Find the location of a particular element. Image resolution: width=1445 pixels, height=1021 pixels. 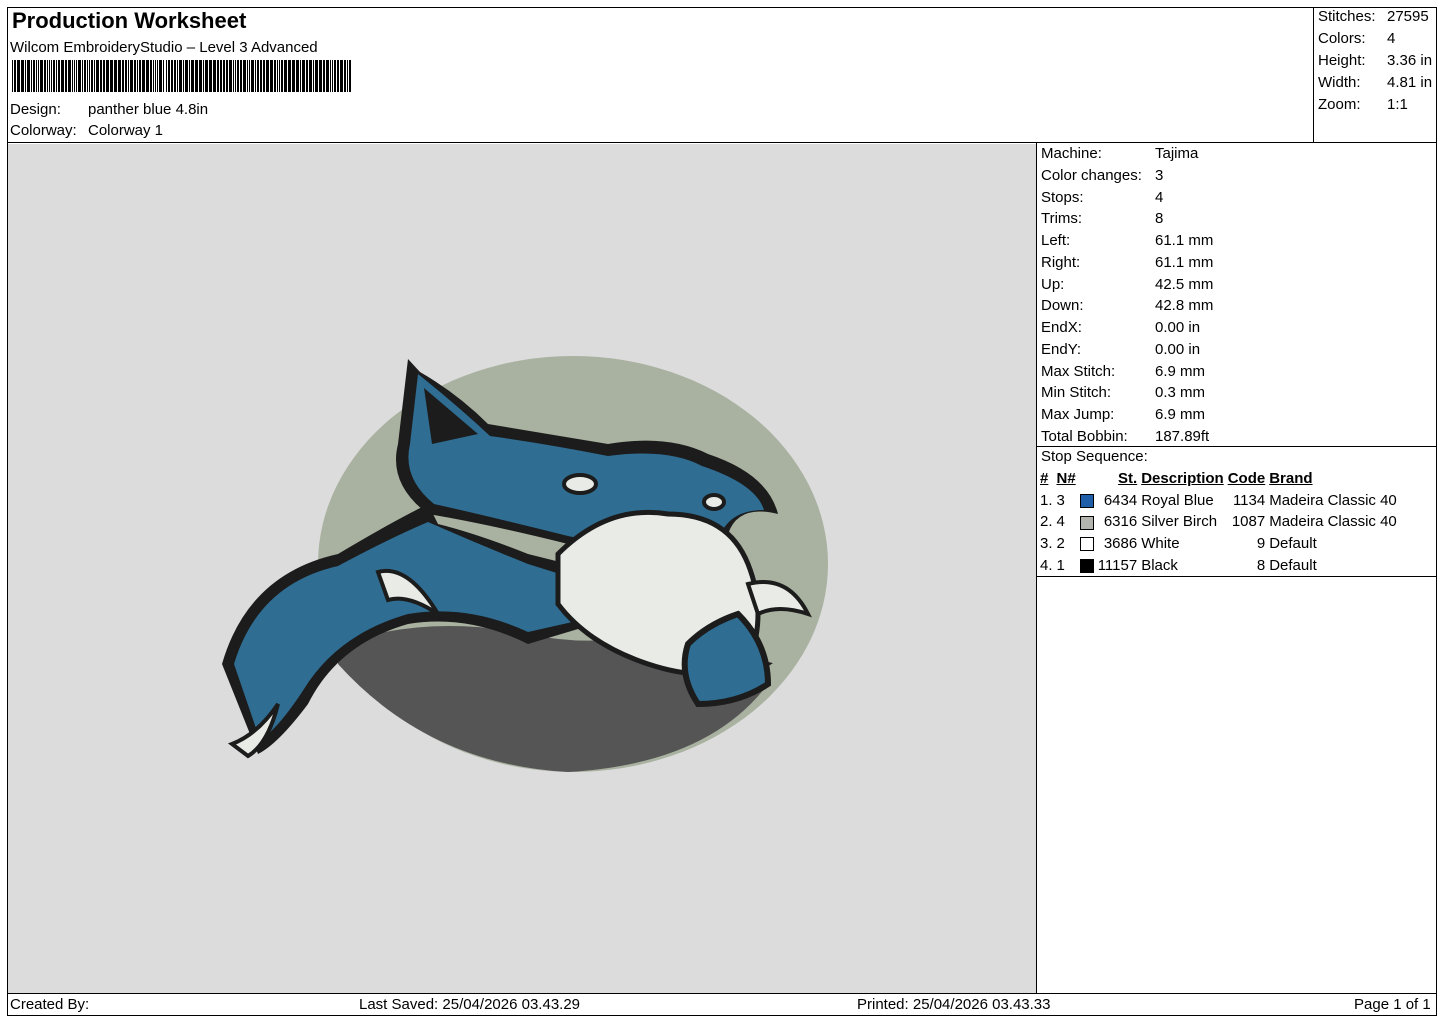

machine-info-label: Max Jump: is located at coordinates (1078, 414).